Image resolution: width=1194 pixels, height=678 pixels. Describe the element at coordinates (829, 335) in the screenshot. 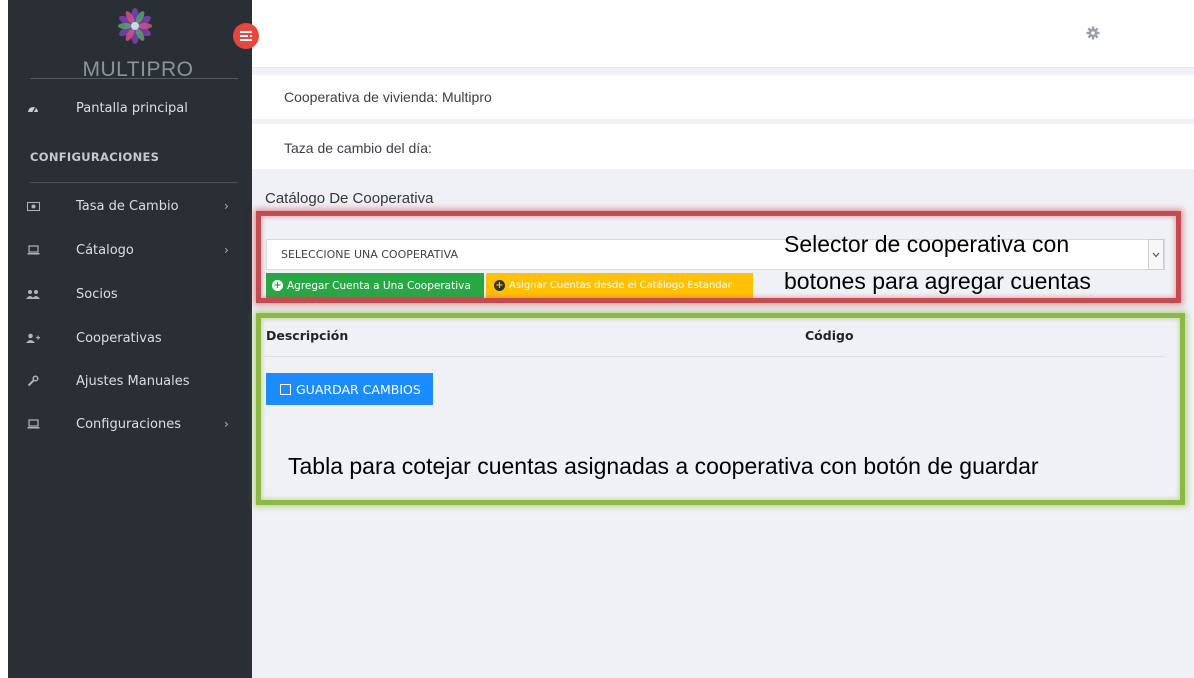

I see `column-header-codigo: Código` at that location.